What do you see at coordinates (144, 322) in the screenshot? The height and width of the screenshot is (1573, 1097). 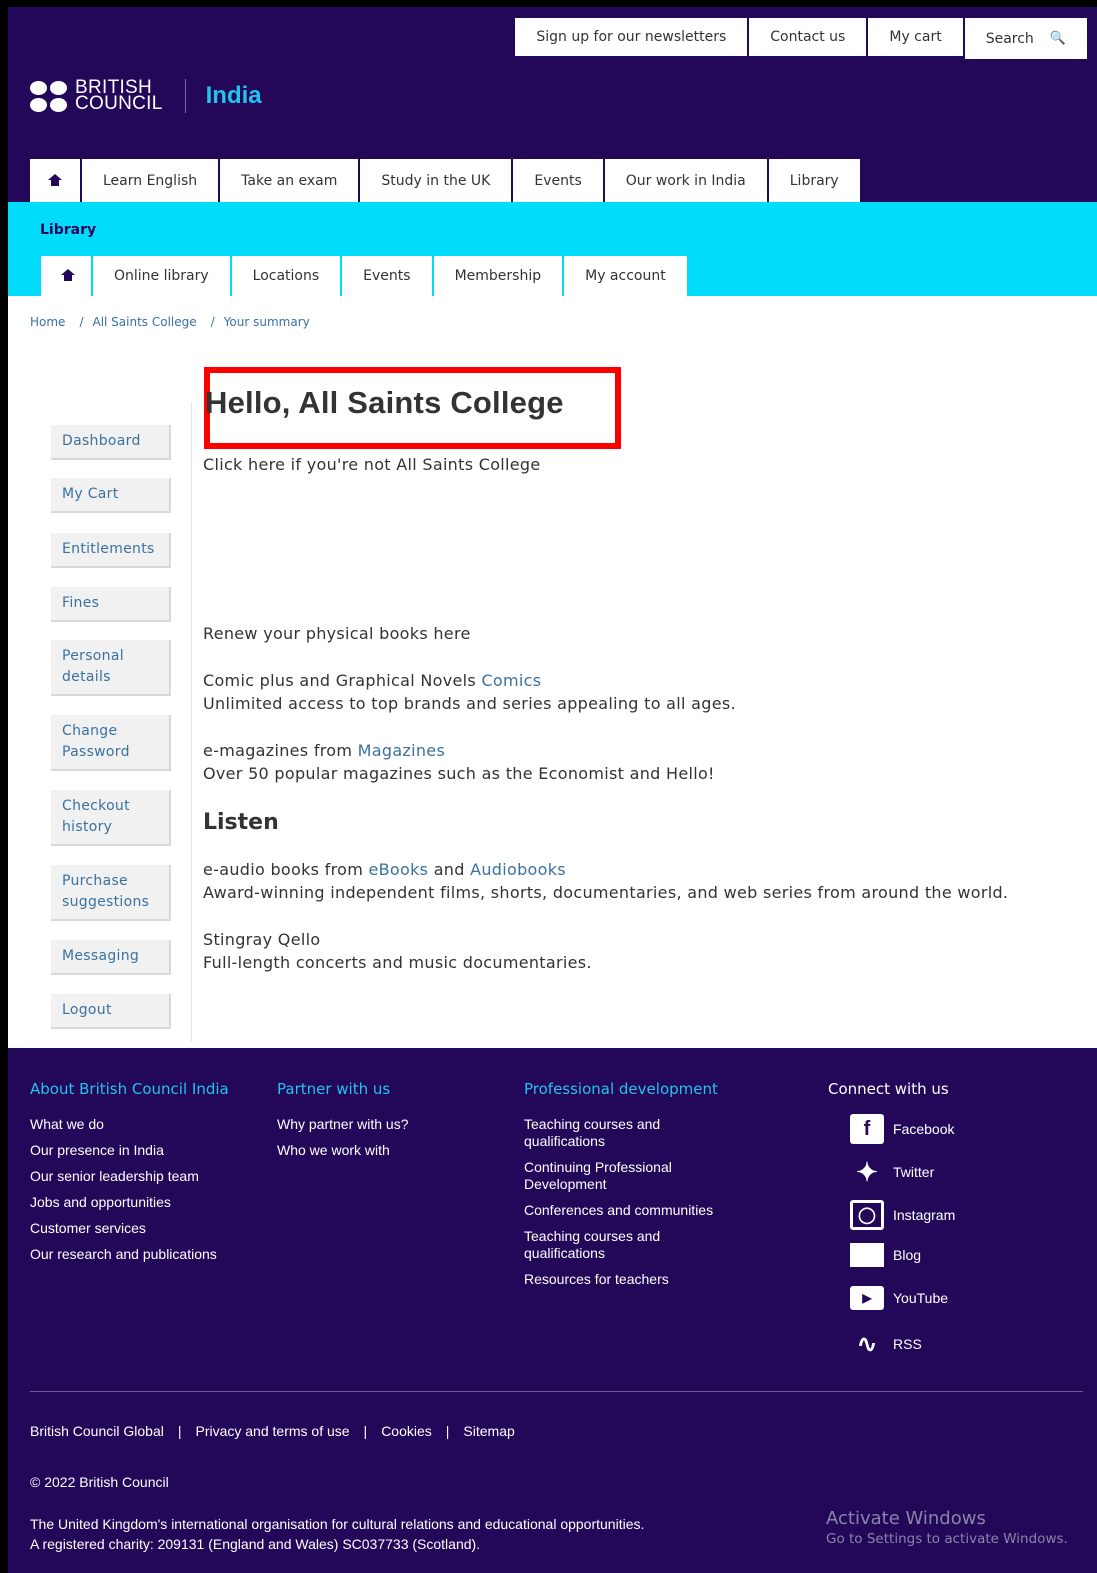 I see `breadcrumb-college: All Saints College` at bounding box center [144, 322].